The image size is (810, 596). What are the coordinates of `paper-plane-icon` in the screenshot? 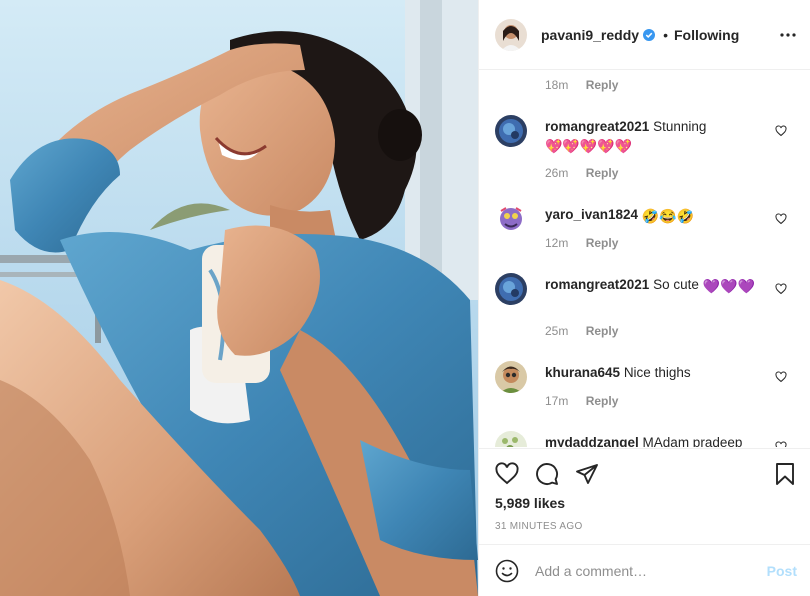 It's located at (587, 474).